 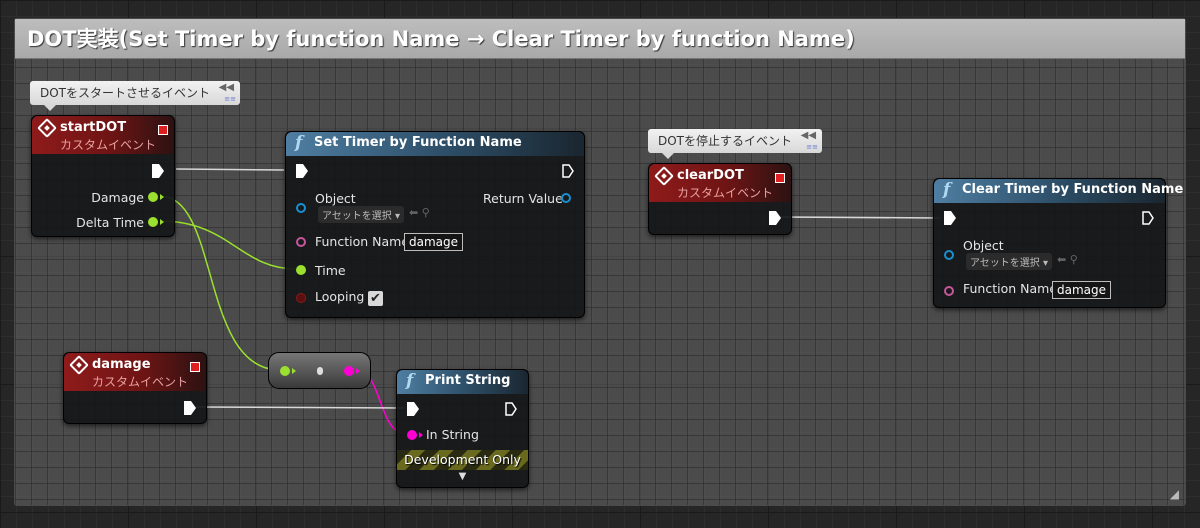 I want to click on node-conversion-float-to-string, so click(x=319, y=370).